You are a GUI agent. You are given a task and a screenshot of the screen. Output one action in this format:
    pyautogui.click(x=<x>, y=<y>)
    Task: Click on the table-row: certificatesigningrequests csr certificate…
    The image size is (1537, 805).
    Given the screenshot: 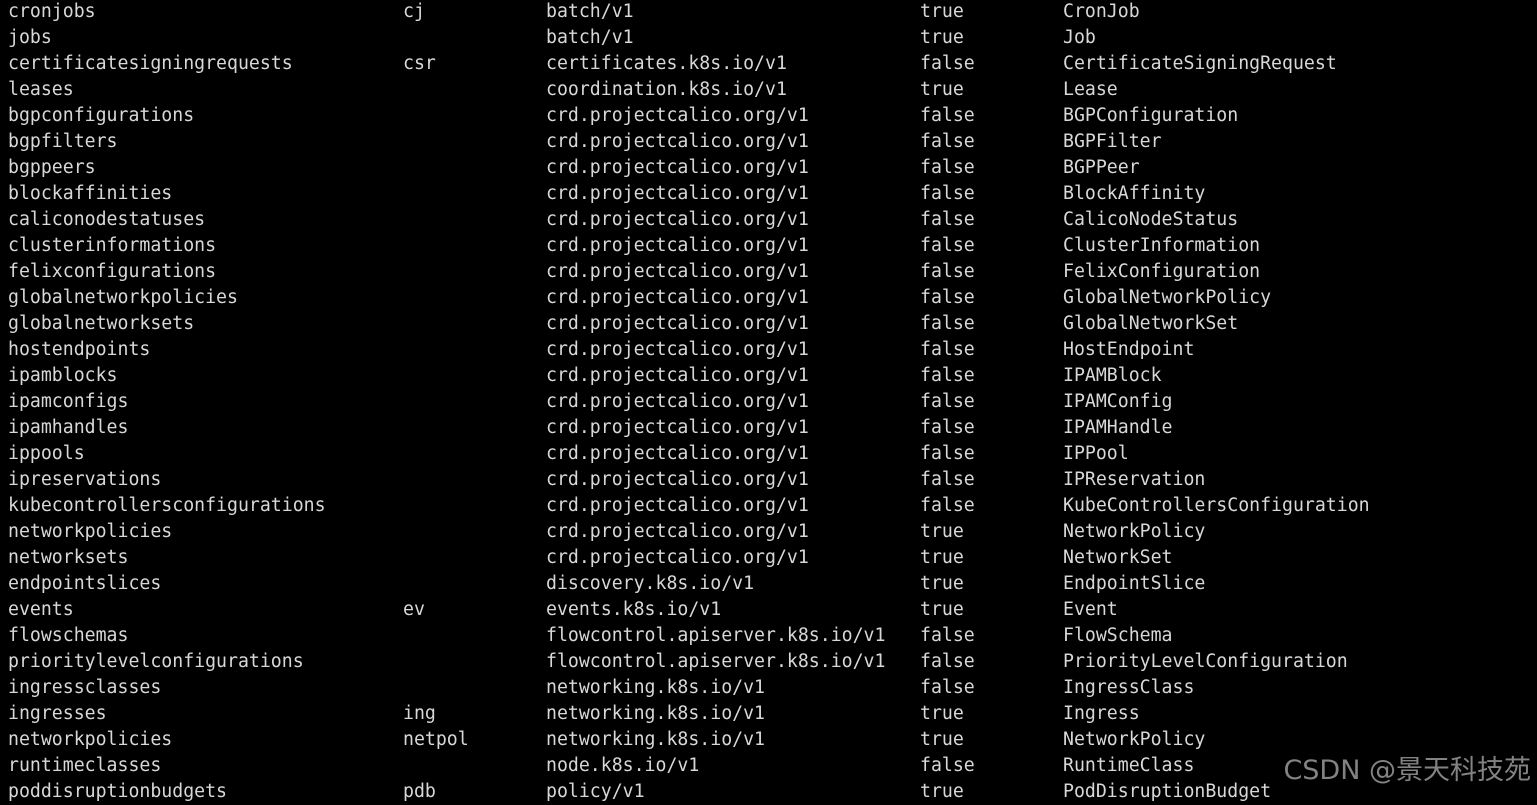 What is the action you would take?
    pyautogui.click(x=768, y=64)
    